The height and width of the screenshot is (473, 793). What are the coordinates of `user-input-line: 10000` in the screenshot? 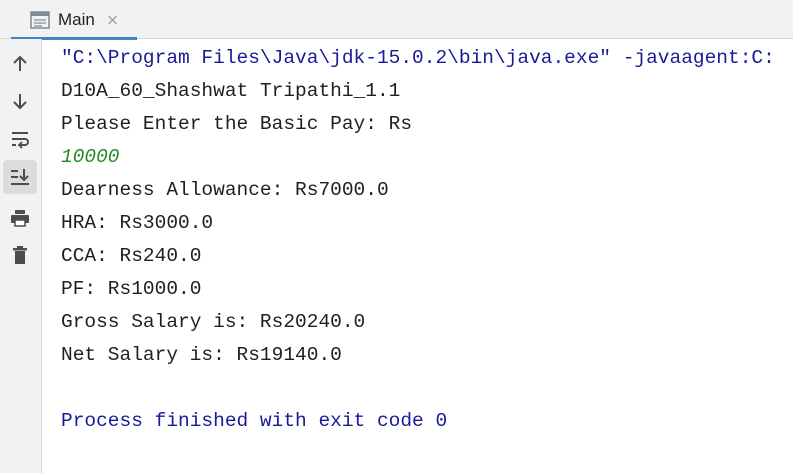 It's located at (90, 157).